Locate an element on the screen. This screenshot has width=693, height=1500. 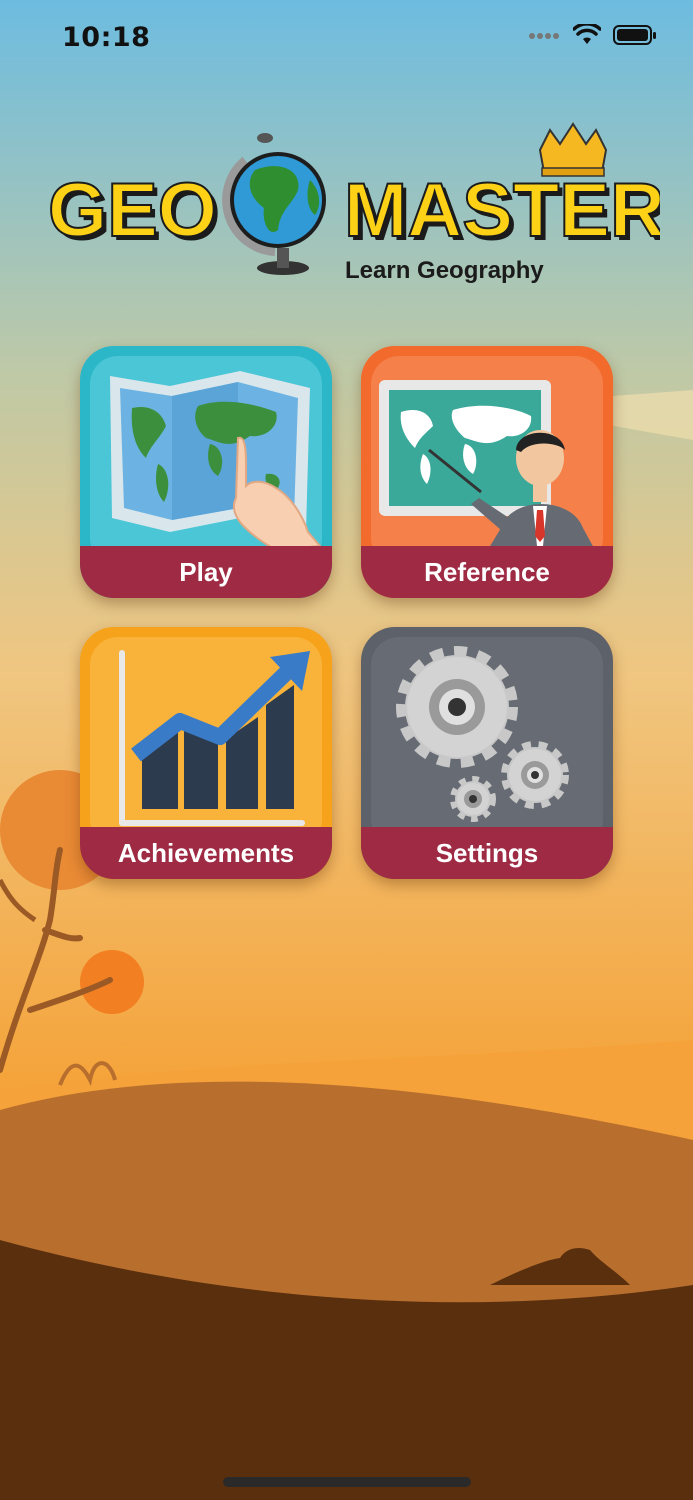
settings-label: Settings is located at coordinates (487, 853).